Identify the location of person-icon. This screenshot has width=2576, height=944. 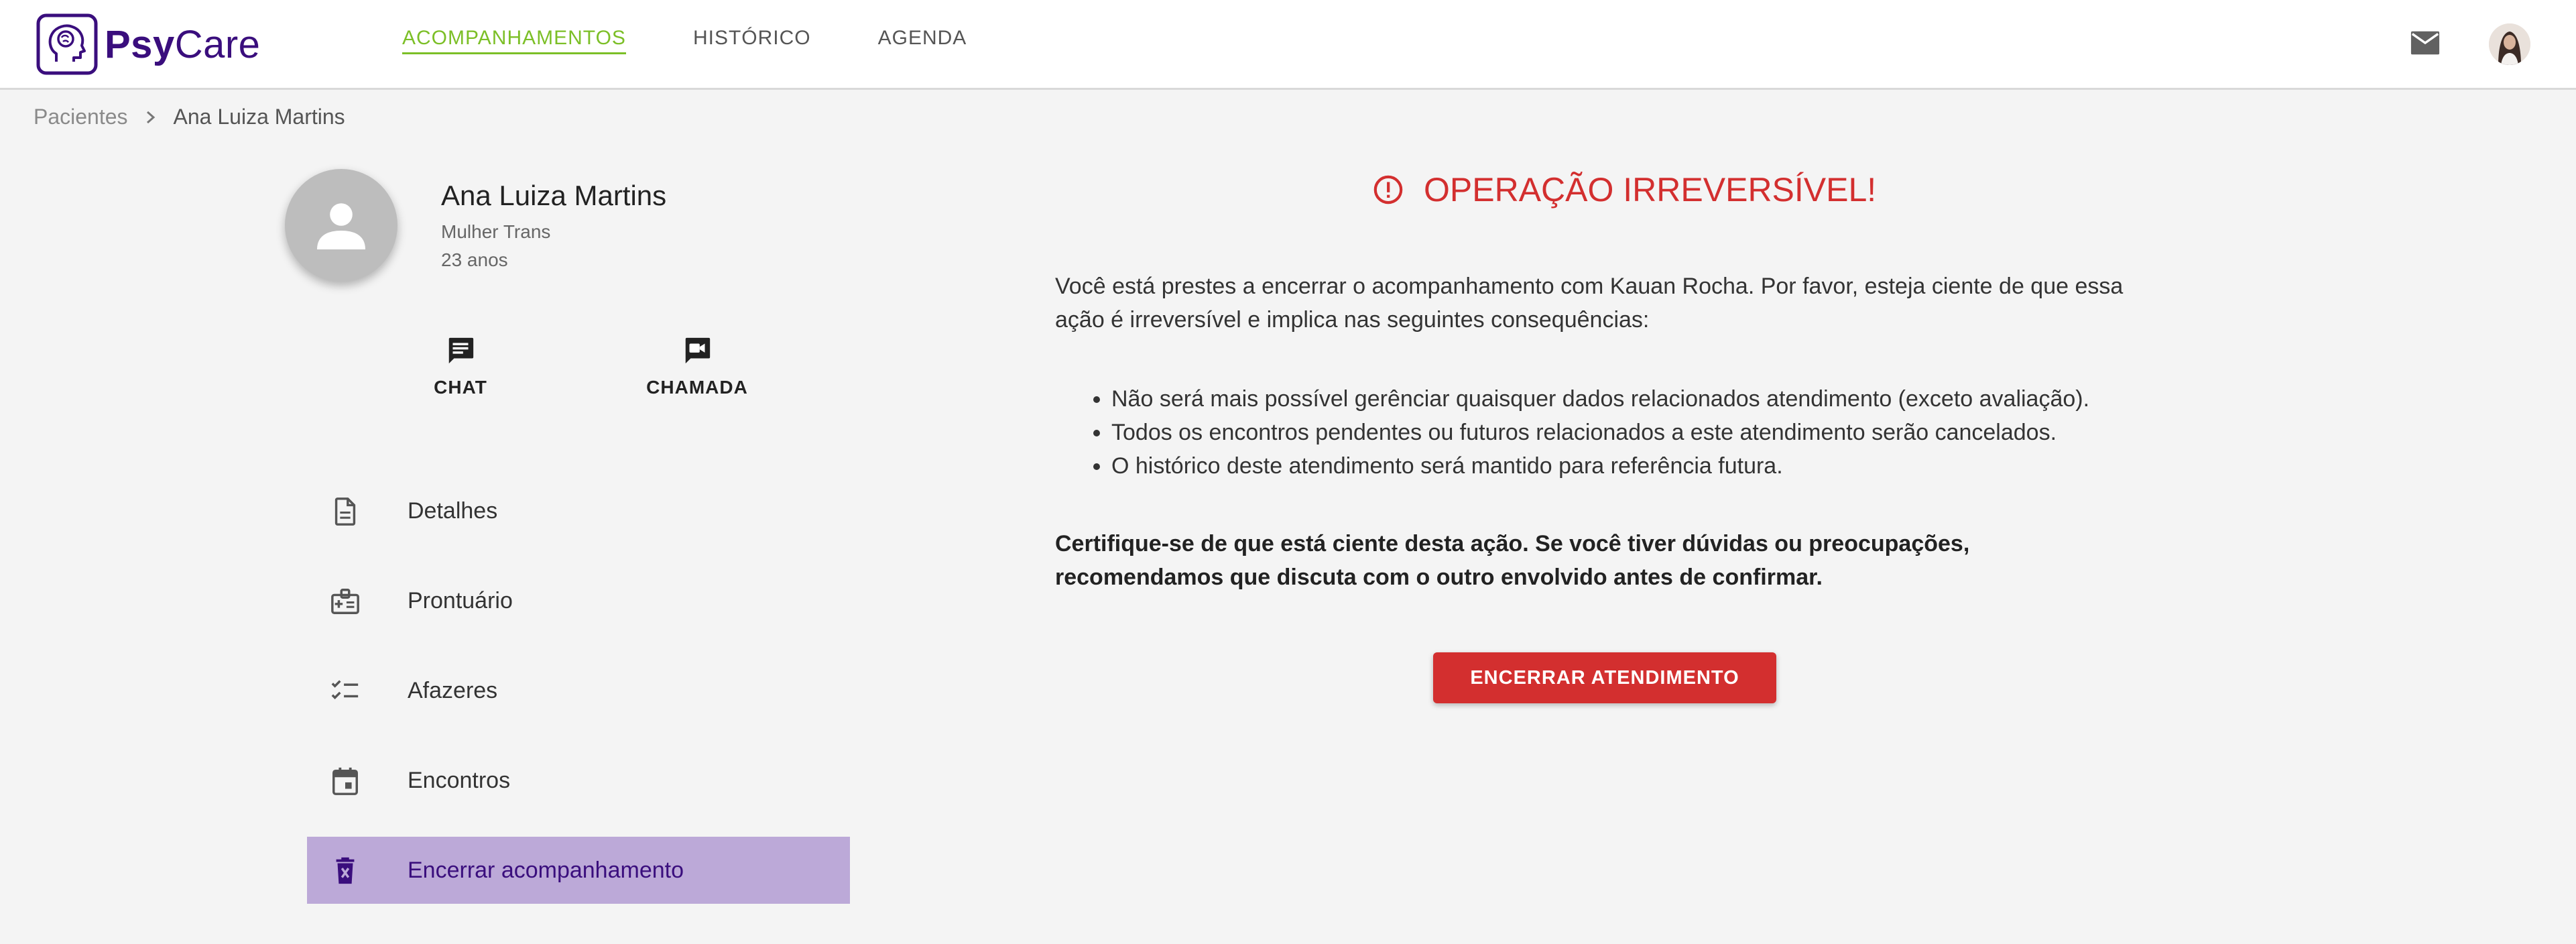
(341, 226).